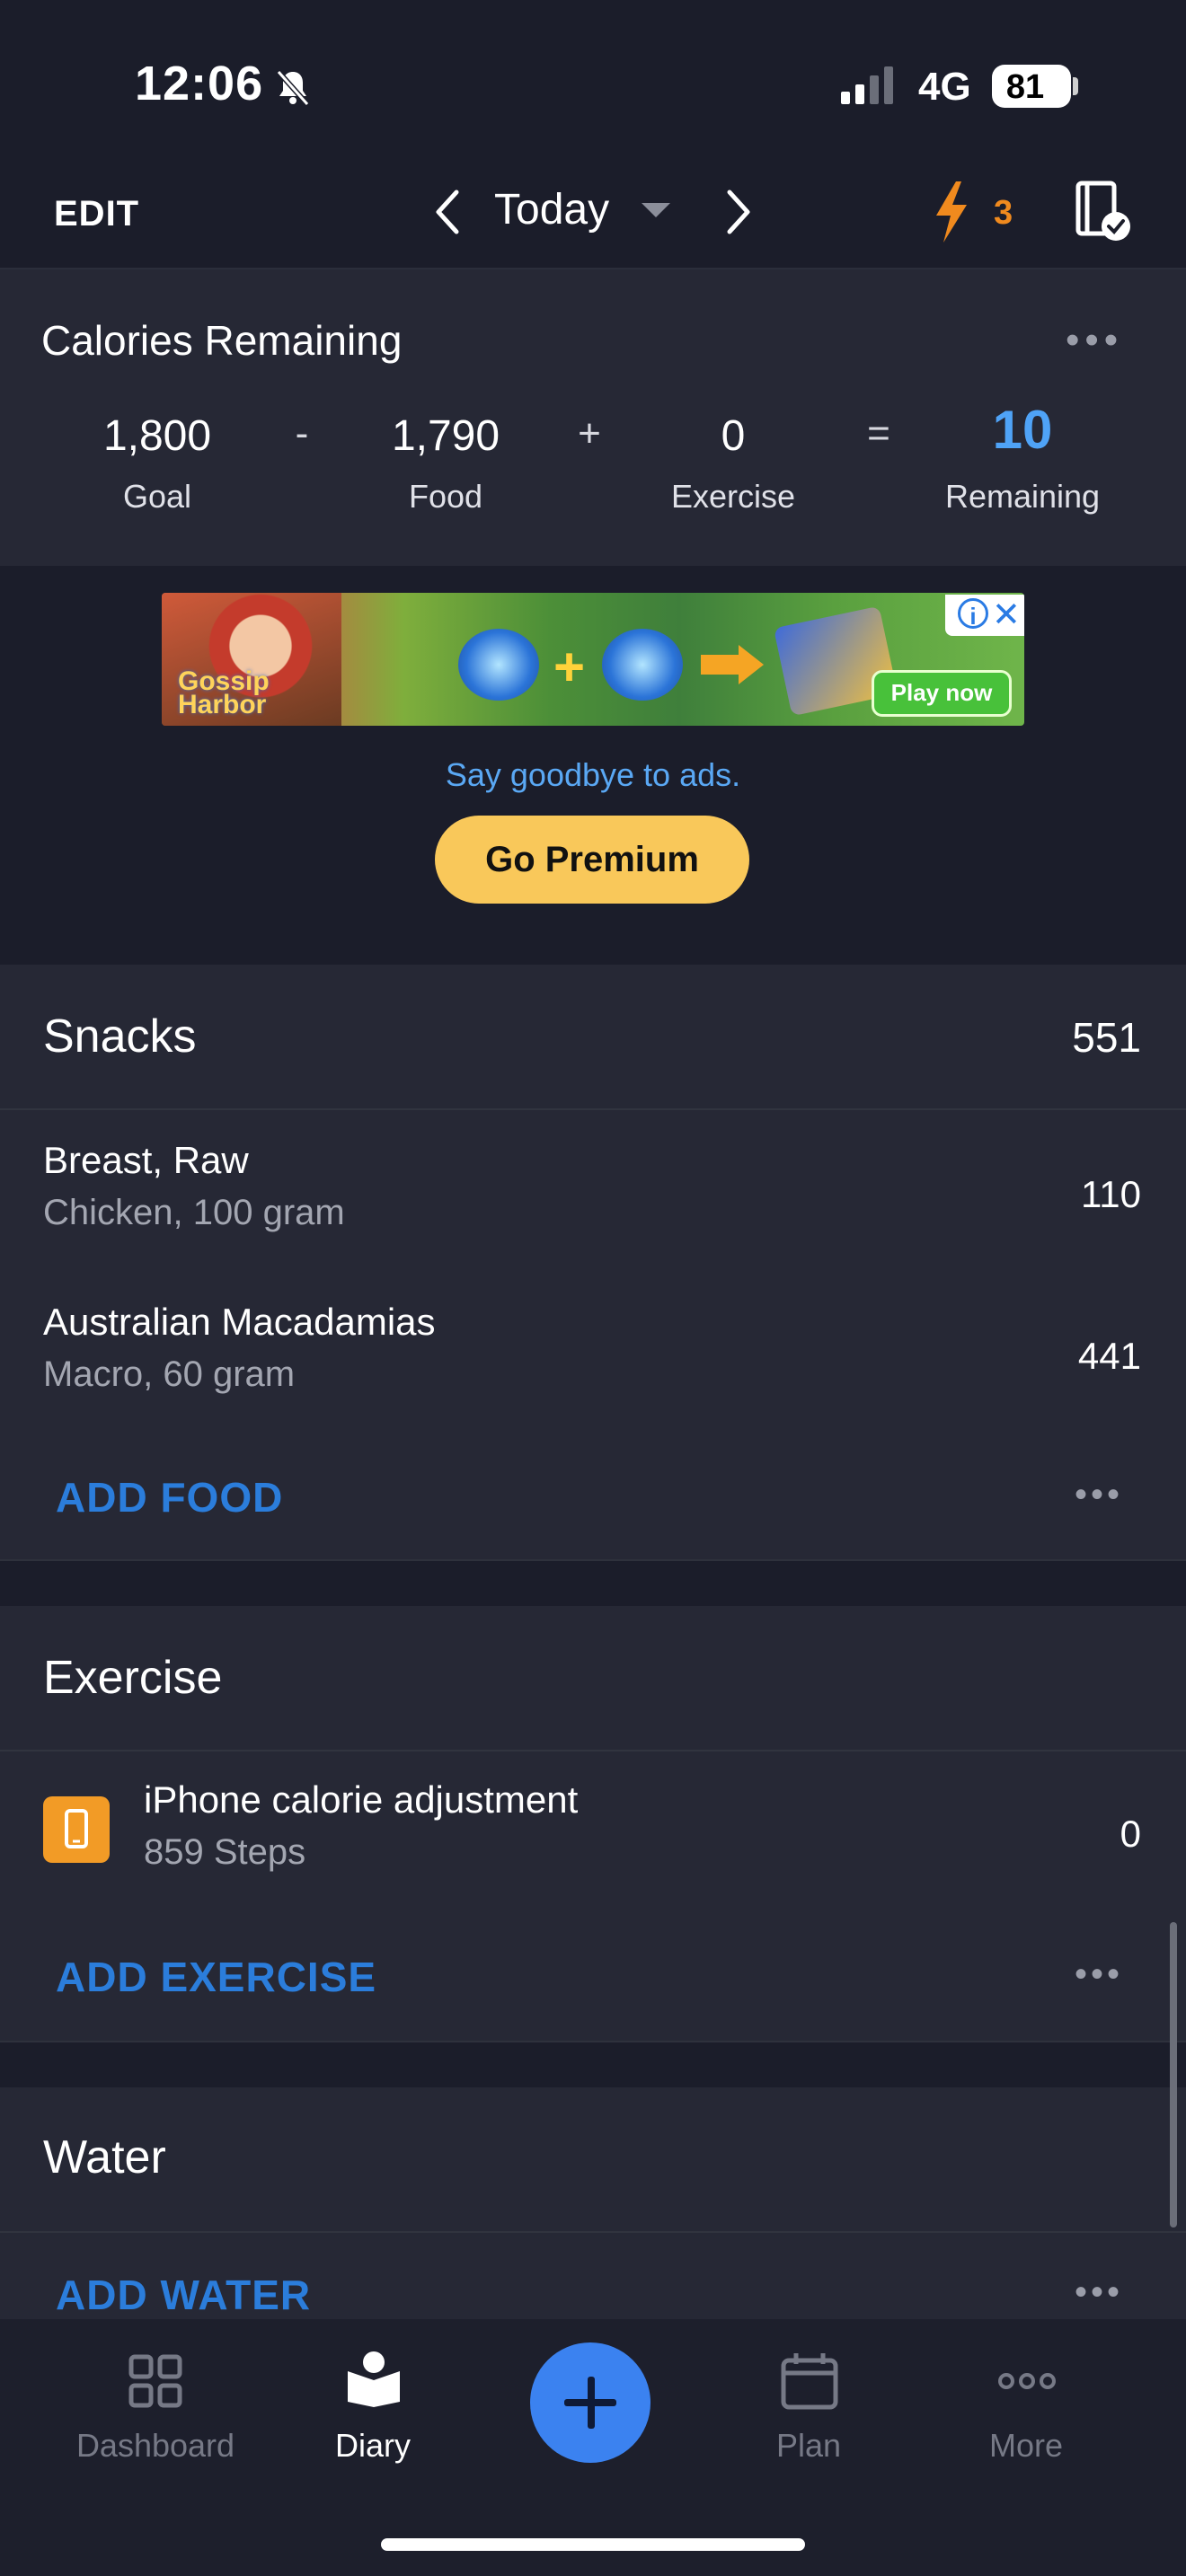 The image size is (1186, 2576). I want to click on journal-complete-icon, so click(1103, 211).